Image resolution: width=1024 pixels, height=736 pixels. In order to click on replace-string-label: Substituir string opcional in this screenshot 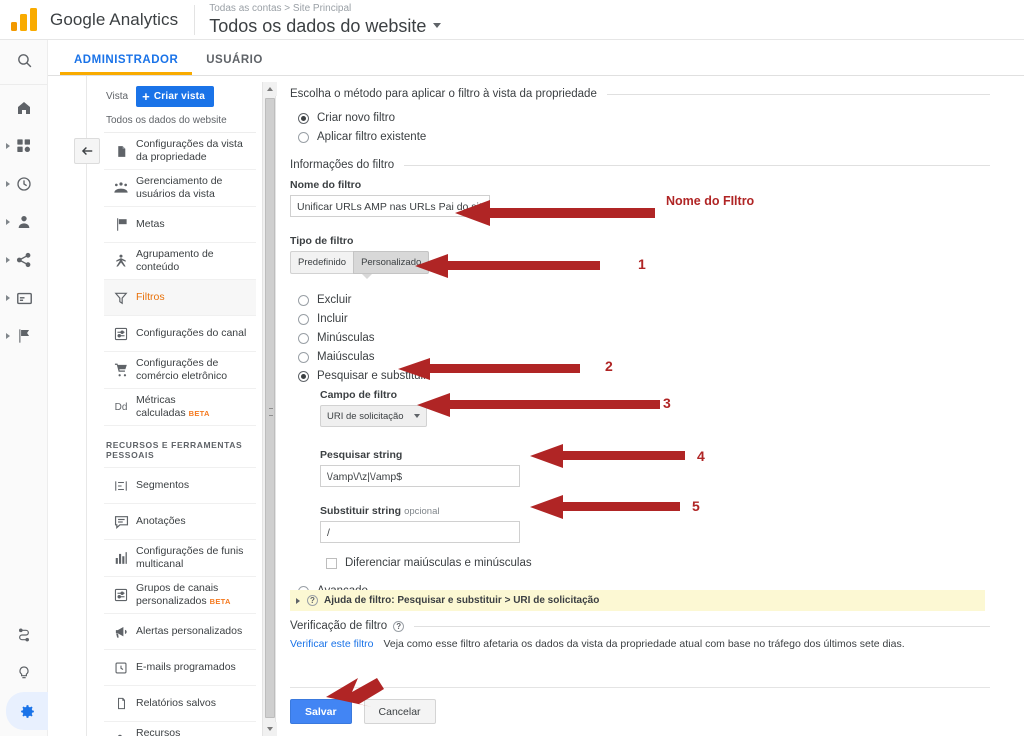, I will do `click(655, 511)`.